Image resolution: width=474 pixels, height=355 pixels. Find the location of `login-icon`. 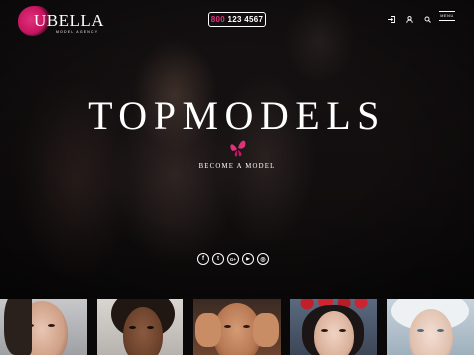

login-icon is located at coordinates (391, 19).